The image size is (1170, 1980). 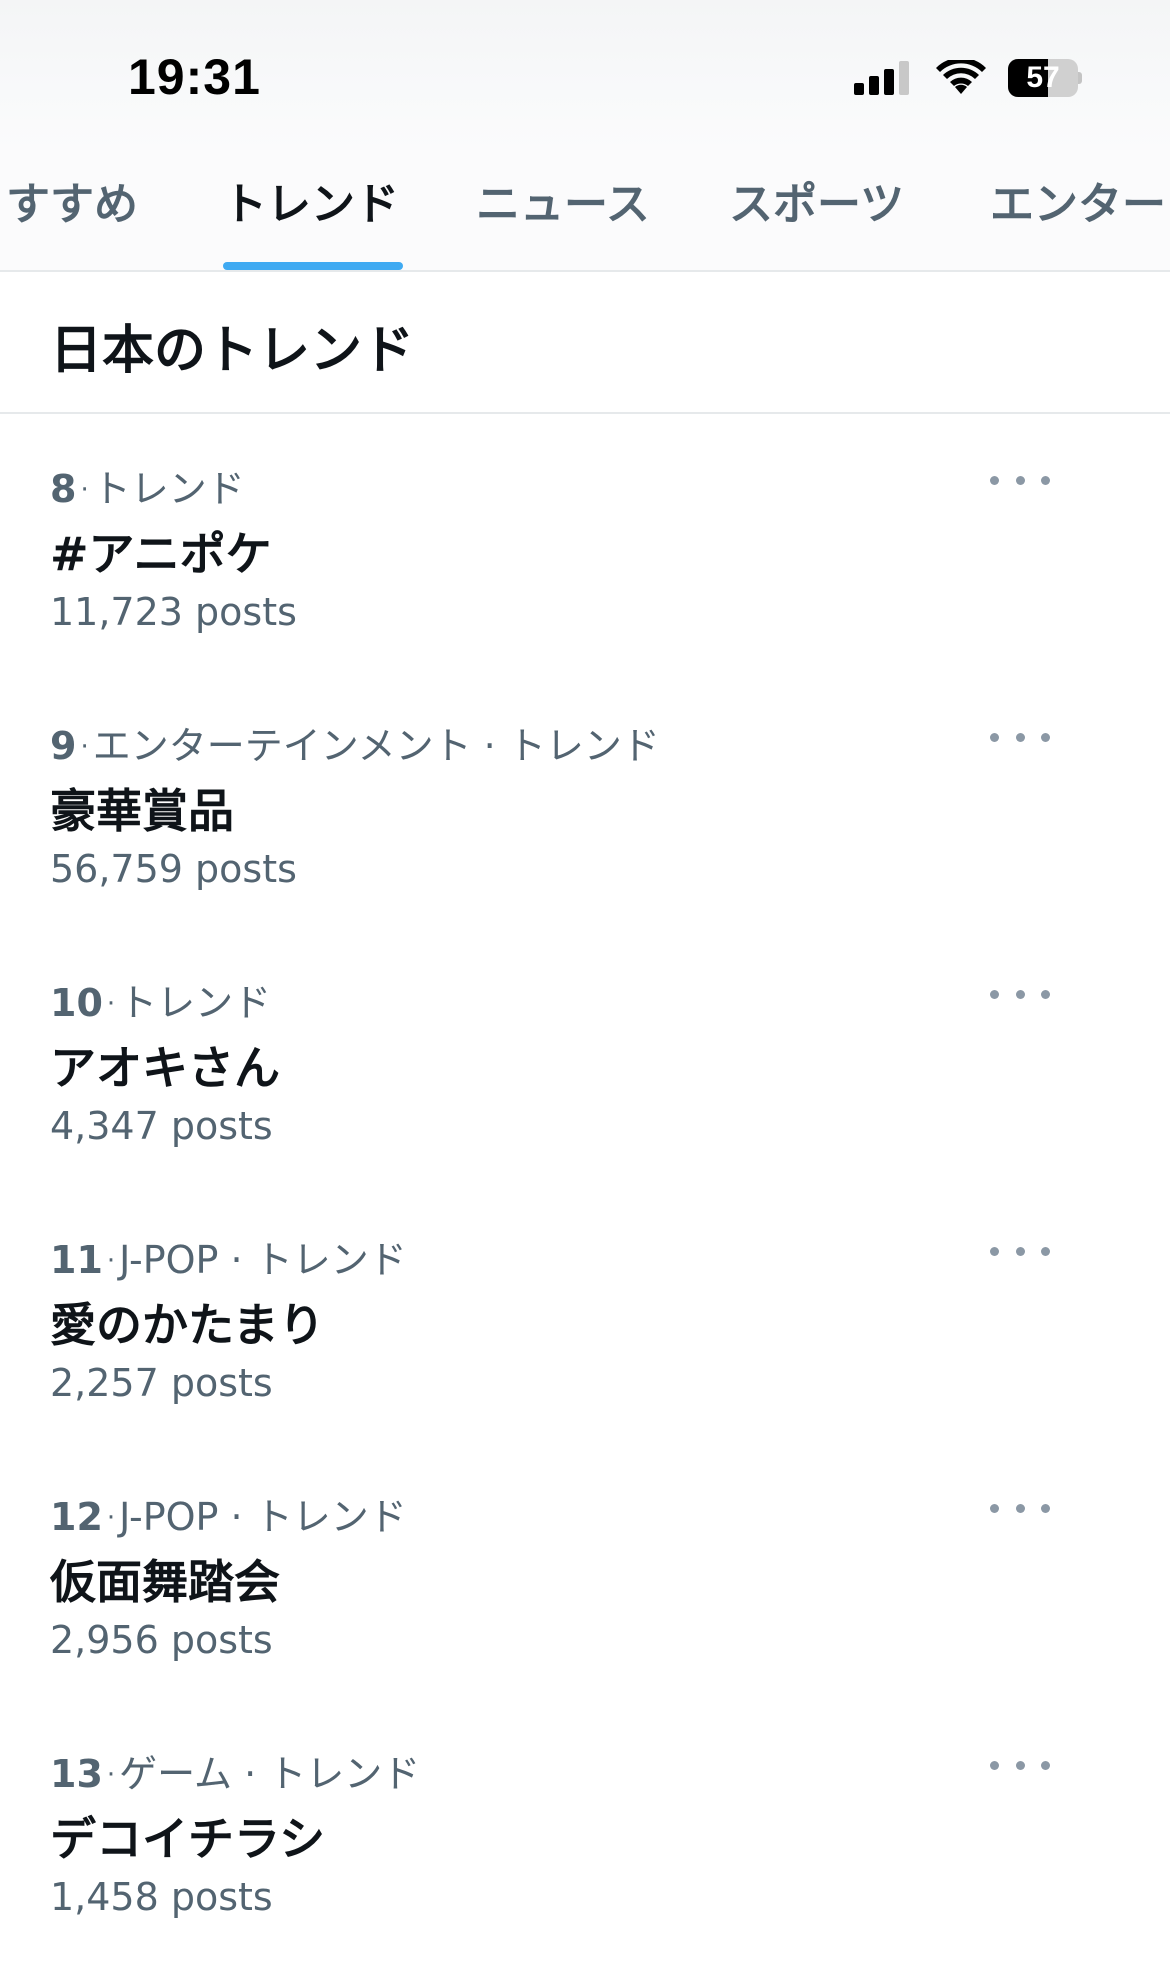 I want to click on wifi-icon, so click(x=961, y=77).